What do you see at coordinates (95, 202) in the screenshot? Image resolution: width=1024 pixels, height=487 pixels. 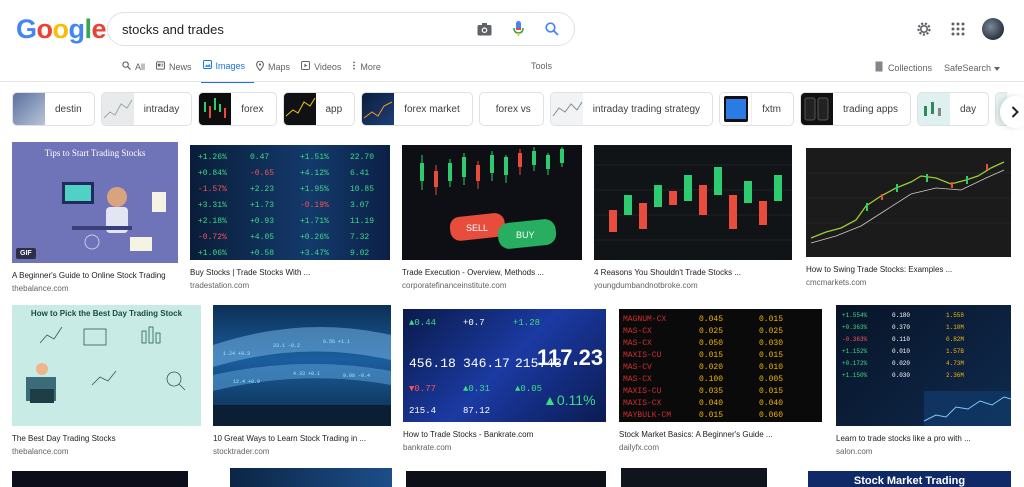 I see `result-thumbnail: Tips to Start Trading Stocks GIF` at bounding box center [95, 202].